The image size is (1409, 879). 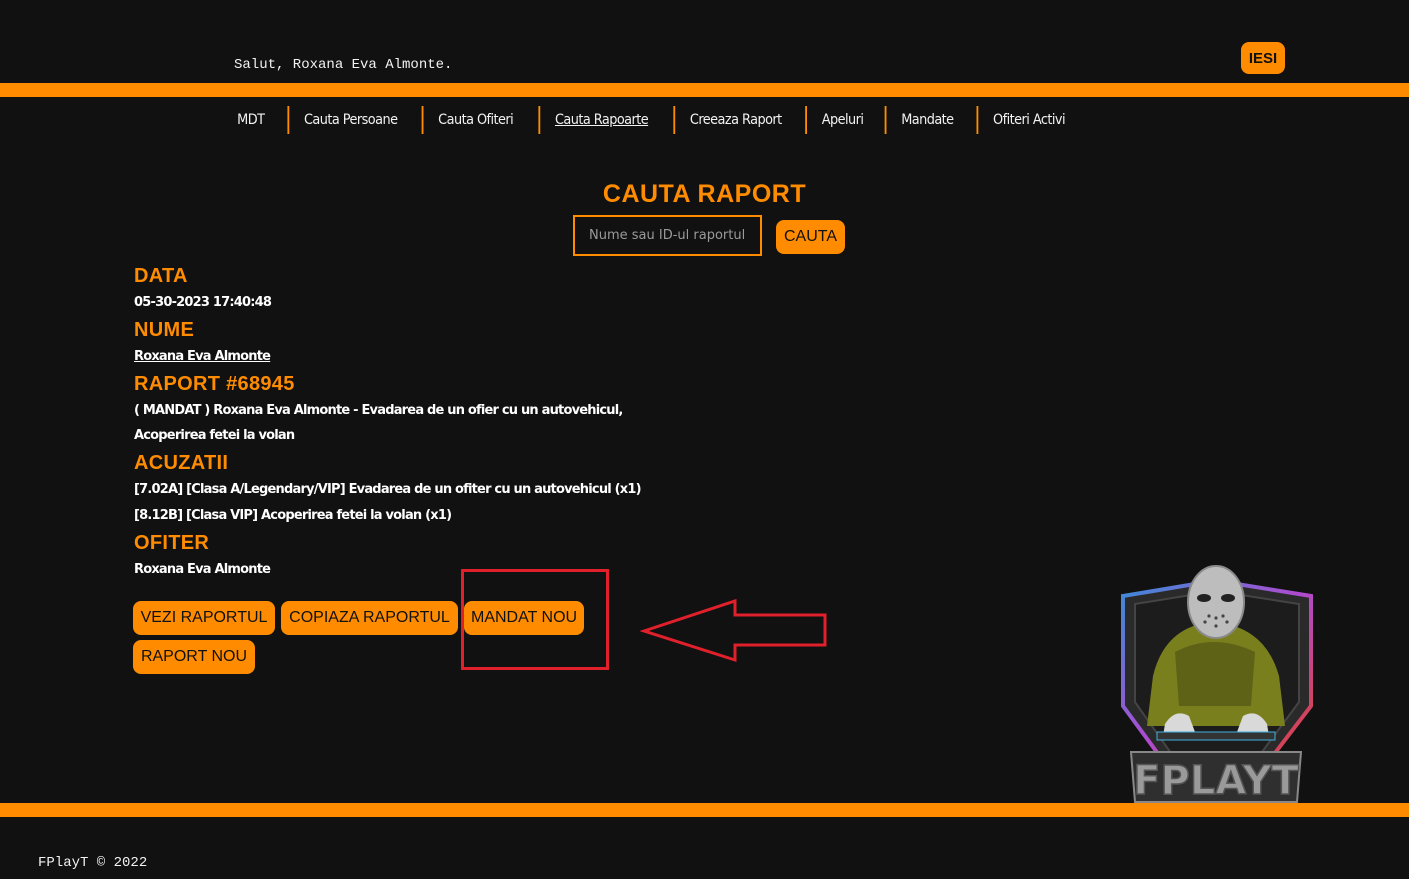 What do you see at coordinates (164, 330) in the screenshot?
I see `name-label: NUME` at bounding box center [164, 330].